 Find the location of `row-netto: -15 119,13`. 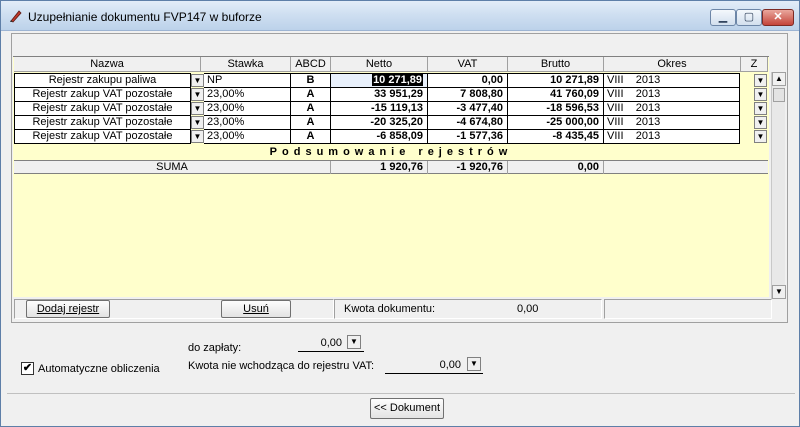

row-netto: -15 119,13 is located at coordinates (379, 108).